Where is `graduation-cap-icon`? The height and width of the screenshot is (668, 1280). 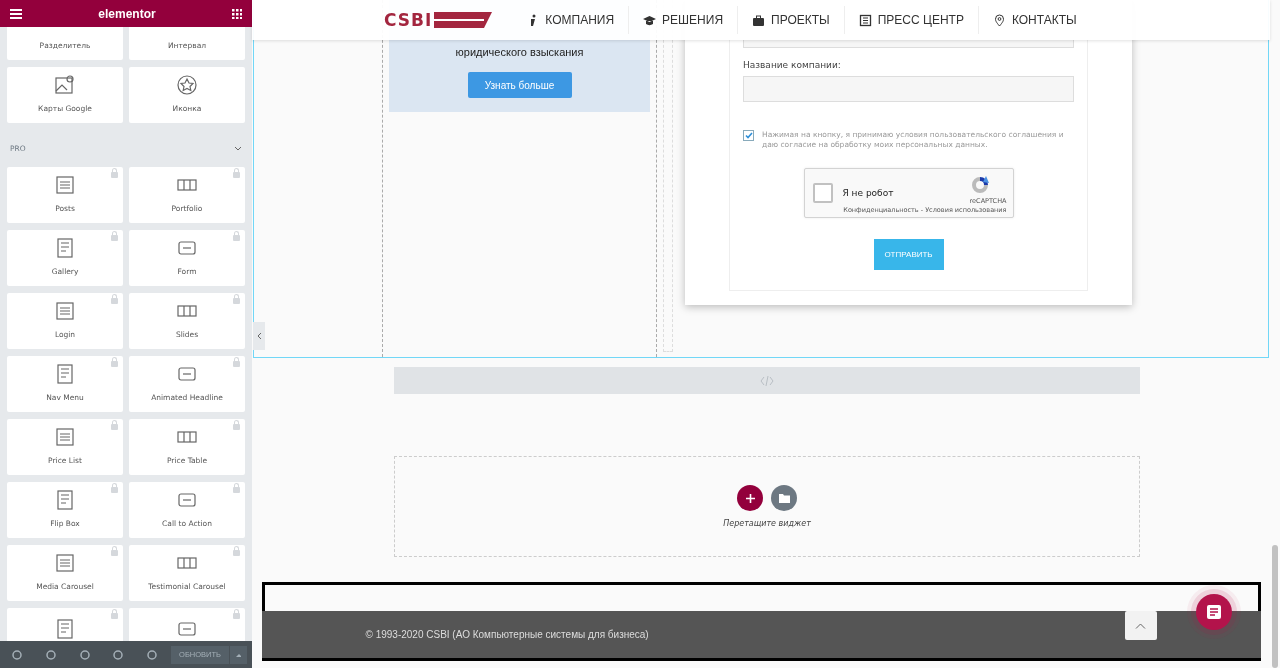
graduation-cap-icon is located at coordinates (650, 20).